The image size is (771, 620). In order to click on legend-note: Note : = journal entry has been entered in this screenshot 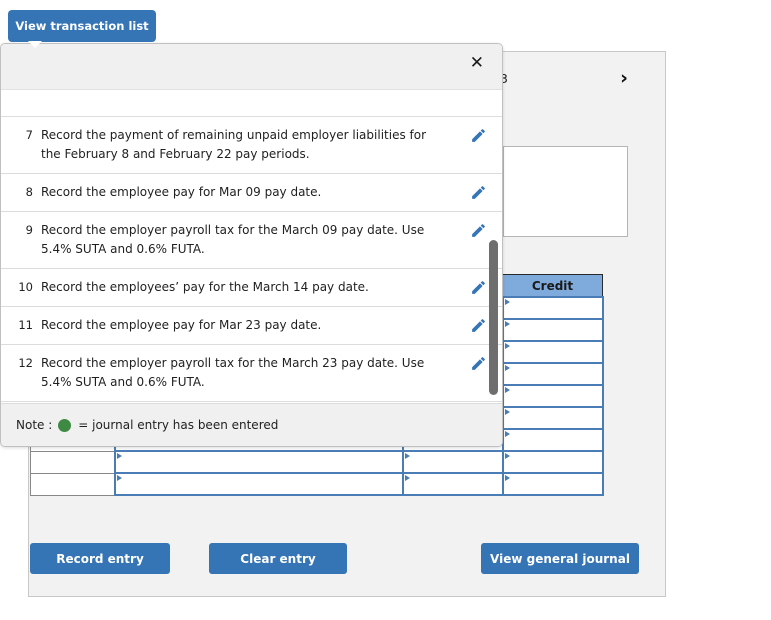, I will do `click(251, 424)`.